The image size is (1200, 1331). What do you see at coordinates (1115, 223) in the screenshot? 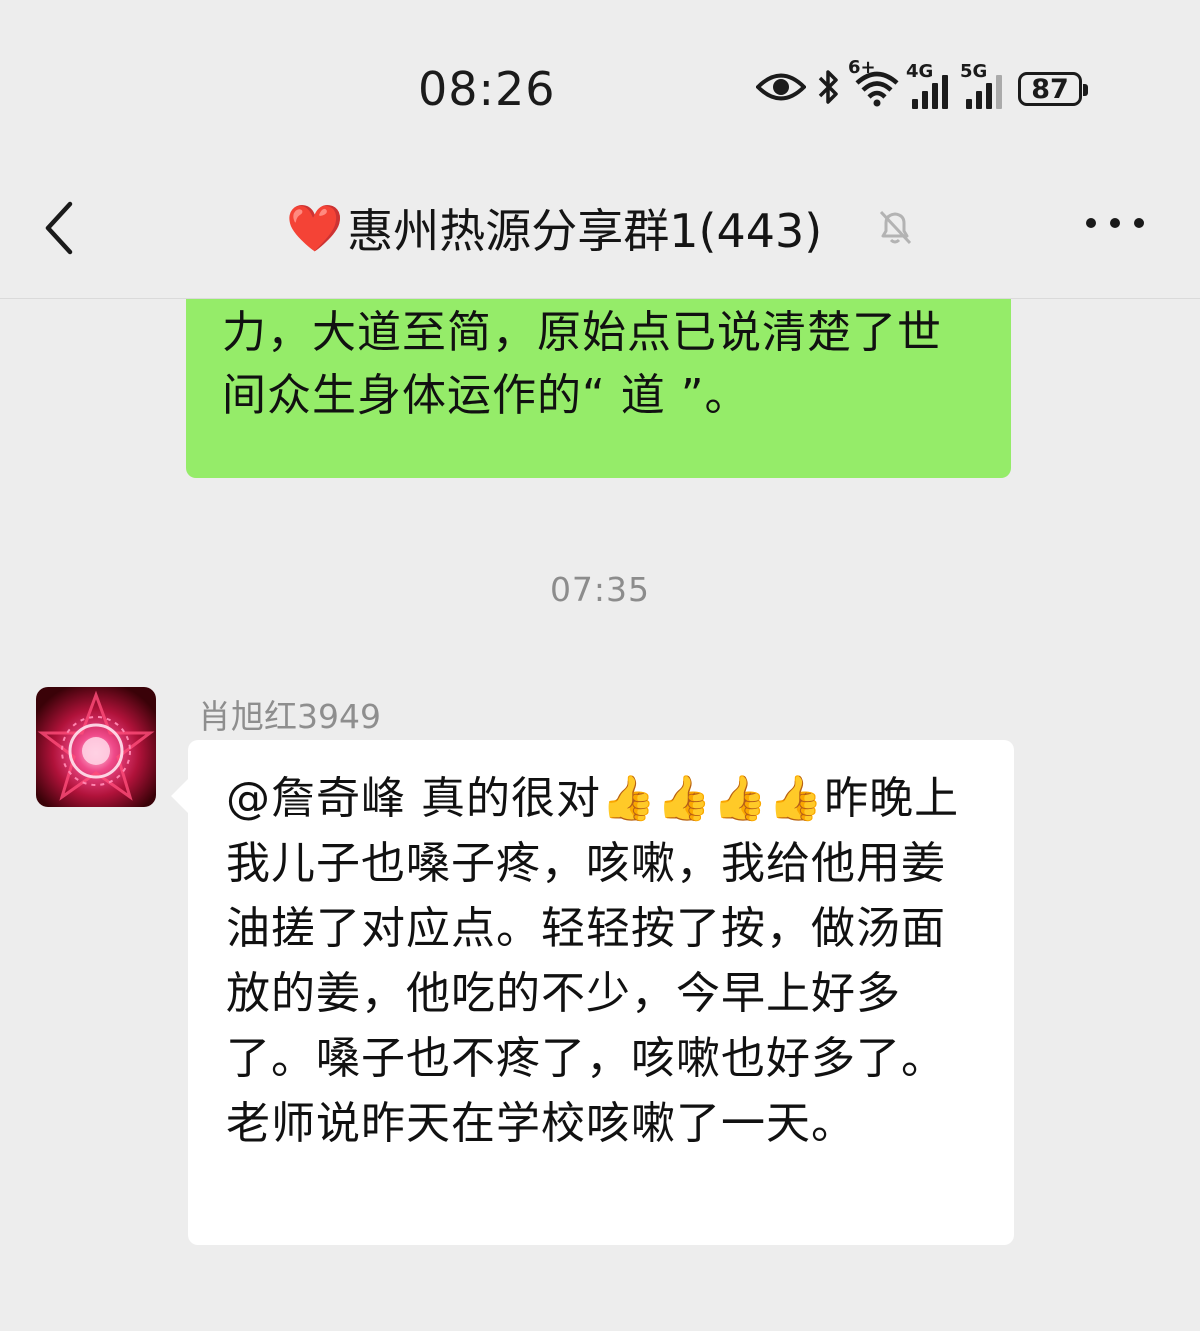
I see `more-icon` at bounding box center [1115, 223].